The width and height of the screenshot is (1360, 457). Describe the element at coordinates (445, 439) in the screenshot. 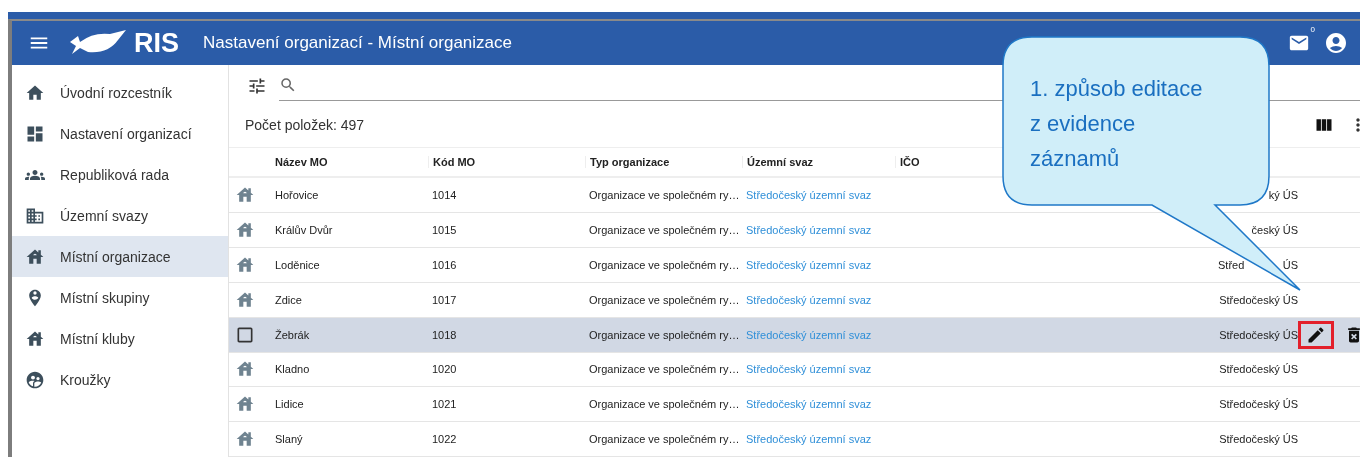

I see `table-cell-text: 1022` at that location.